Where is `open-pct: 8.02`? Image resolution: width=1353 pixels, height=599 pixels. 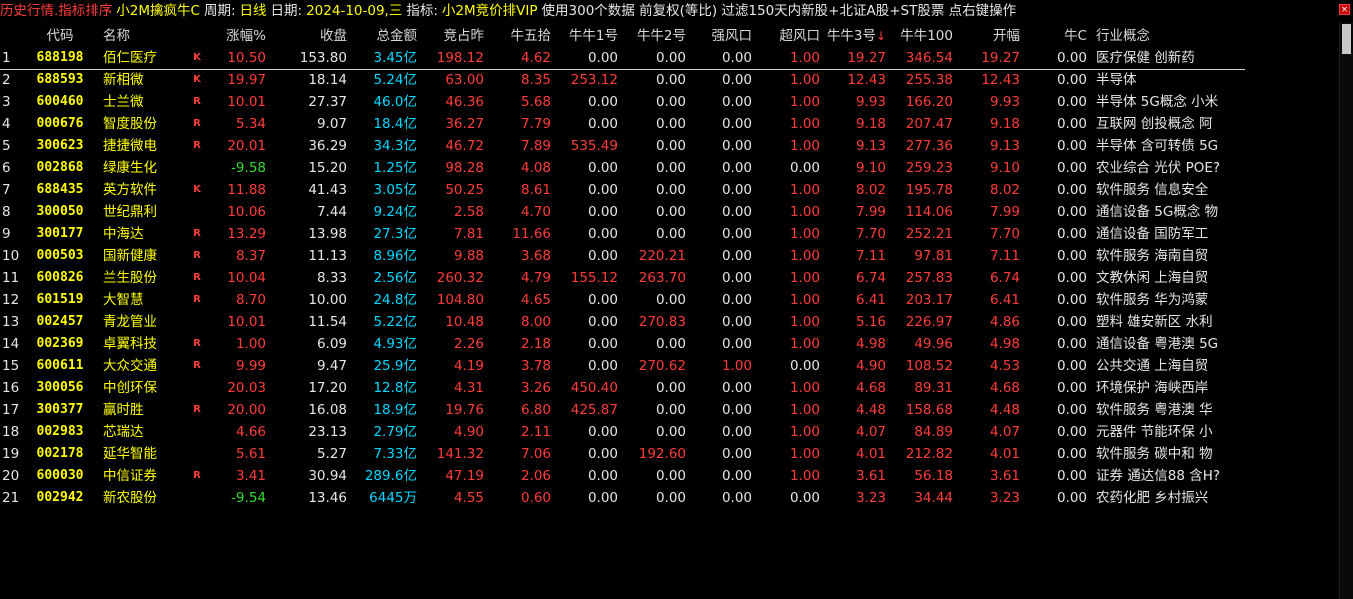 open-pct: 8.02 is located at coordinates (1004, 190).